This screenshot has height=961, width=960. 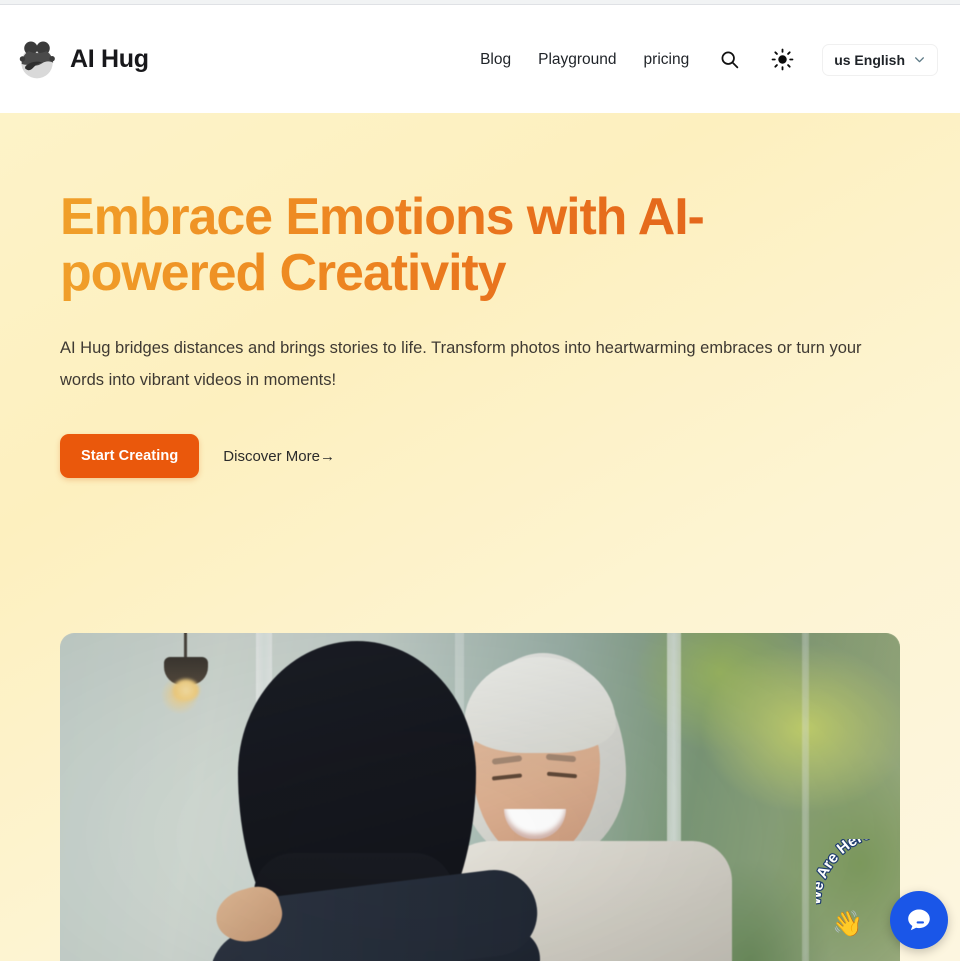 I want to click on search-icon, so click(x=729, y=60).